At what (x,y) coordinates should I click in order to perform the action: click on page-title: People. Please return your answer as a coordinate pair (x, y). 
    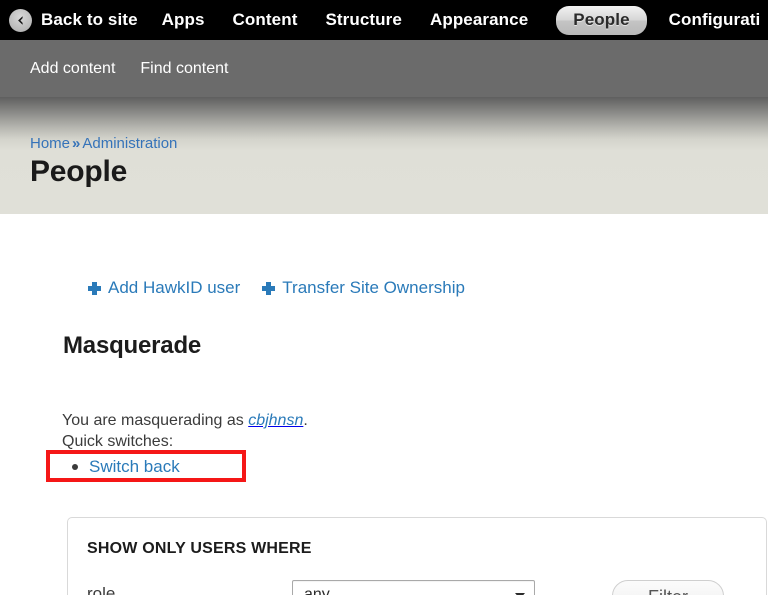
    Looking at the image, I should click on (79, 171).